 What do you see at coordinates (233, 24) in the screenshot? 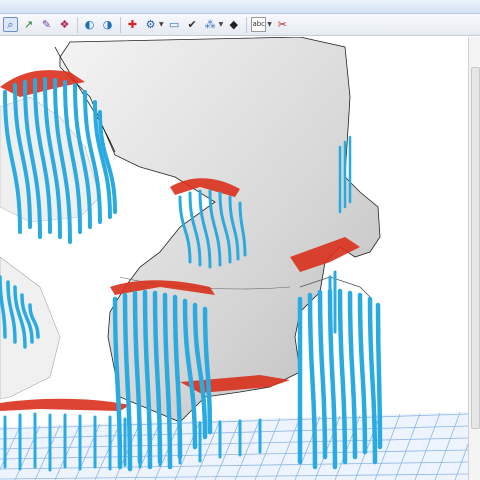
I see `layer-icon: ◆` at bounding box center [233, 24].